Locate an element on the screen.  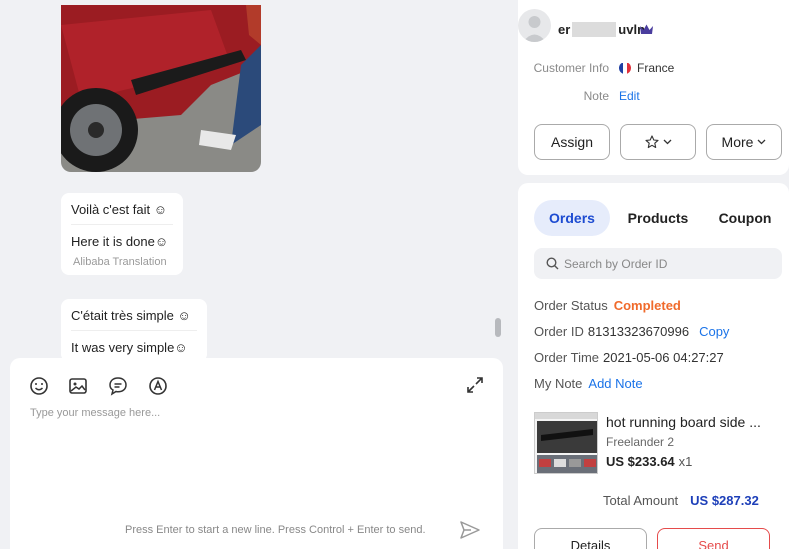
france-flag-icon is located at coordinates (625, 68).